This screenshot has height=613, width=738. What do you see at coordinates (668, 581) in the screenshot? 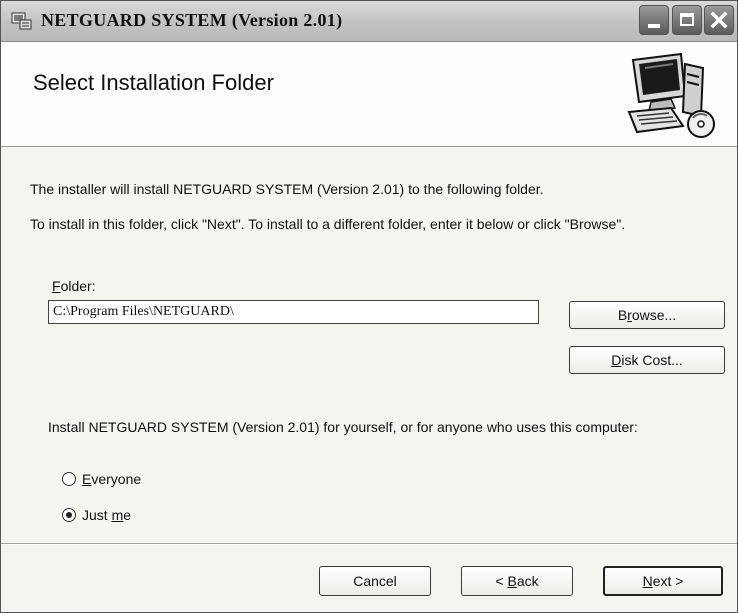
I see `next-label-end: ext >` at bounding box center [668, 581].